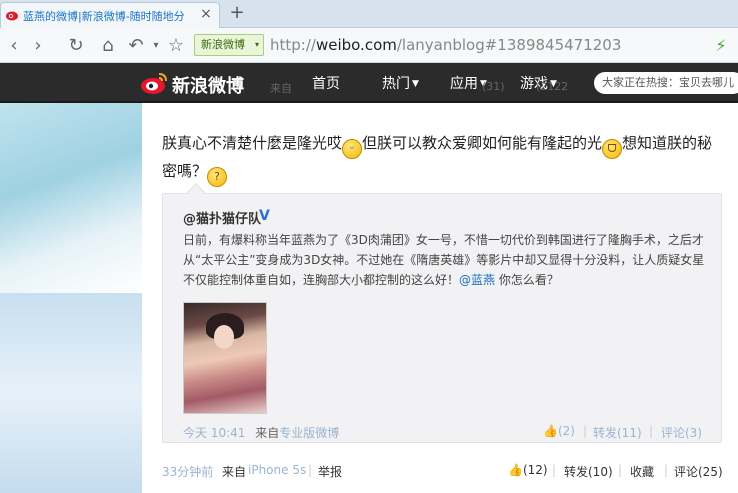  What do you see at coordinates (225, 358) in the screenshot?
I see `repost-thumbnail-image` at bounding box center [225, 358].